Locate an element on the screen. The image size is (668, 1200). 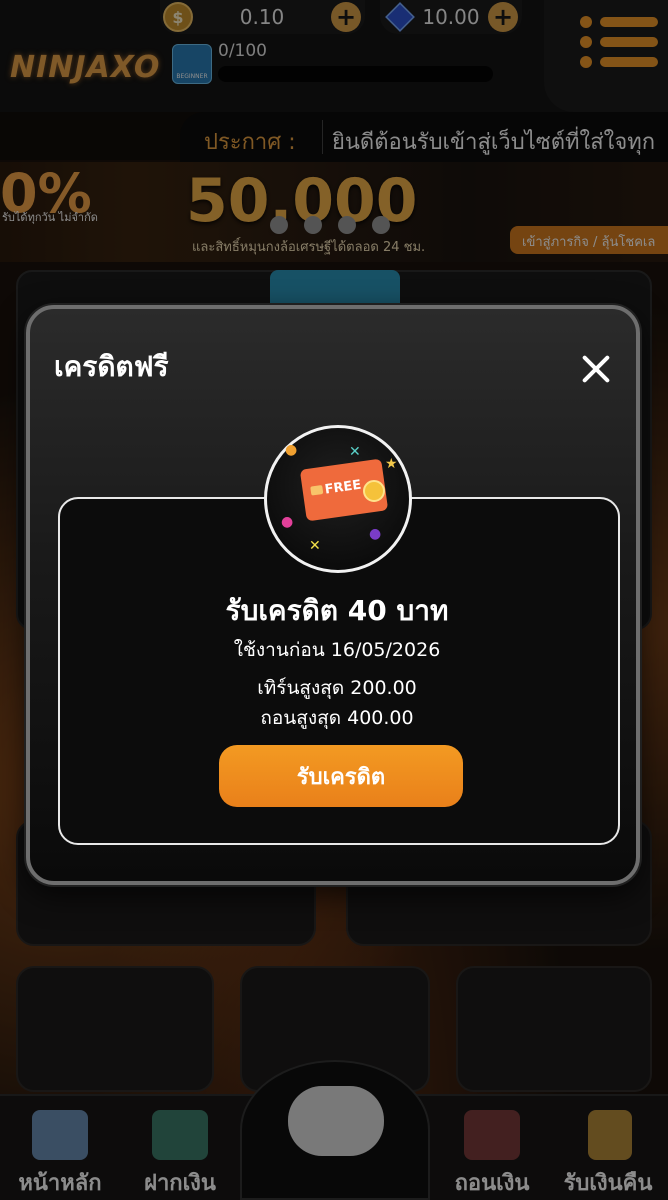
star-icon: ★ is located at coordinates (391, 464).